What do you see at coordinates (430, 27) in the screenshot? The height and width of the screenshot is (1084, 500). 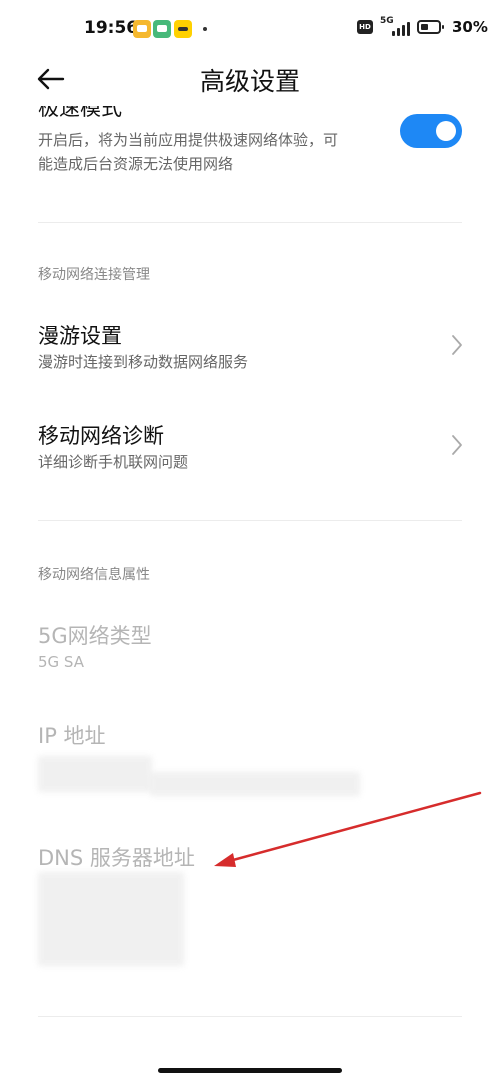 I see `battery-icon` at bounding box center [430, 27].